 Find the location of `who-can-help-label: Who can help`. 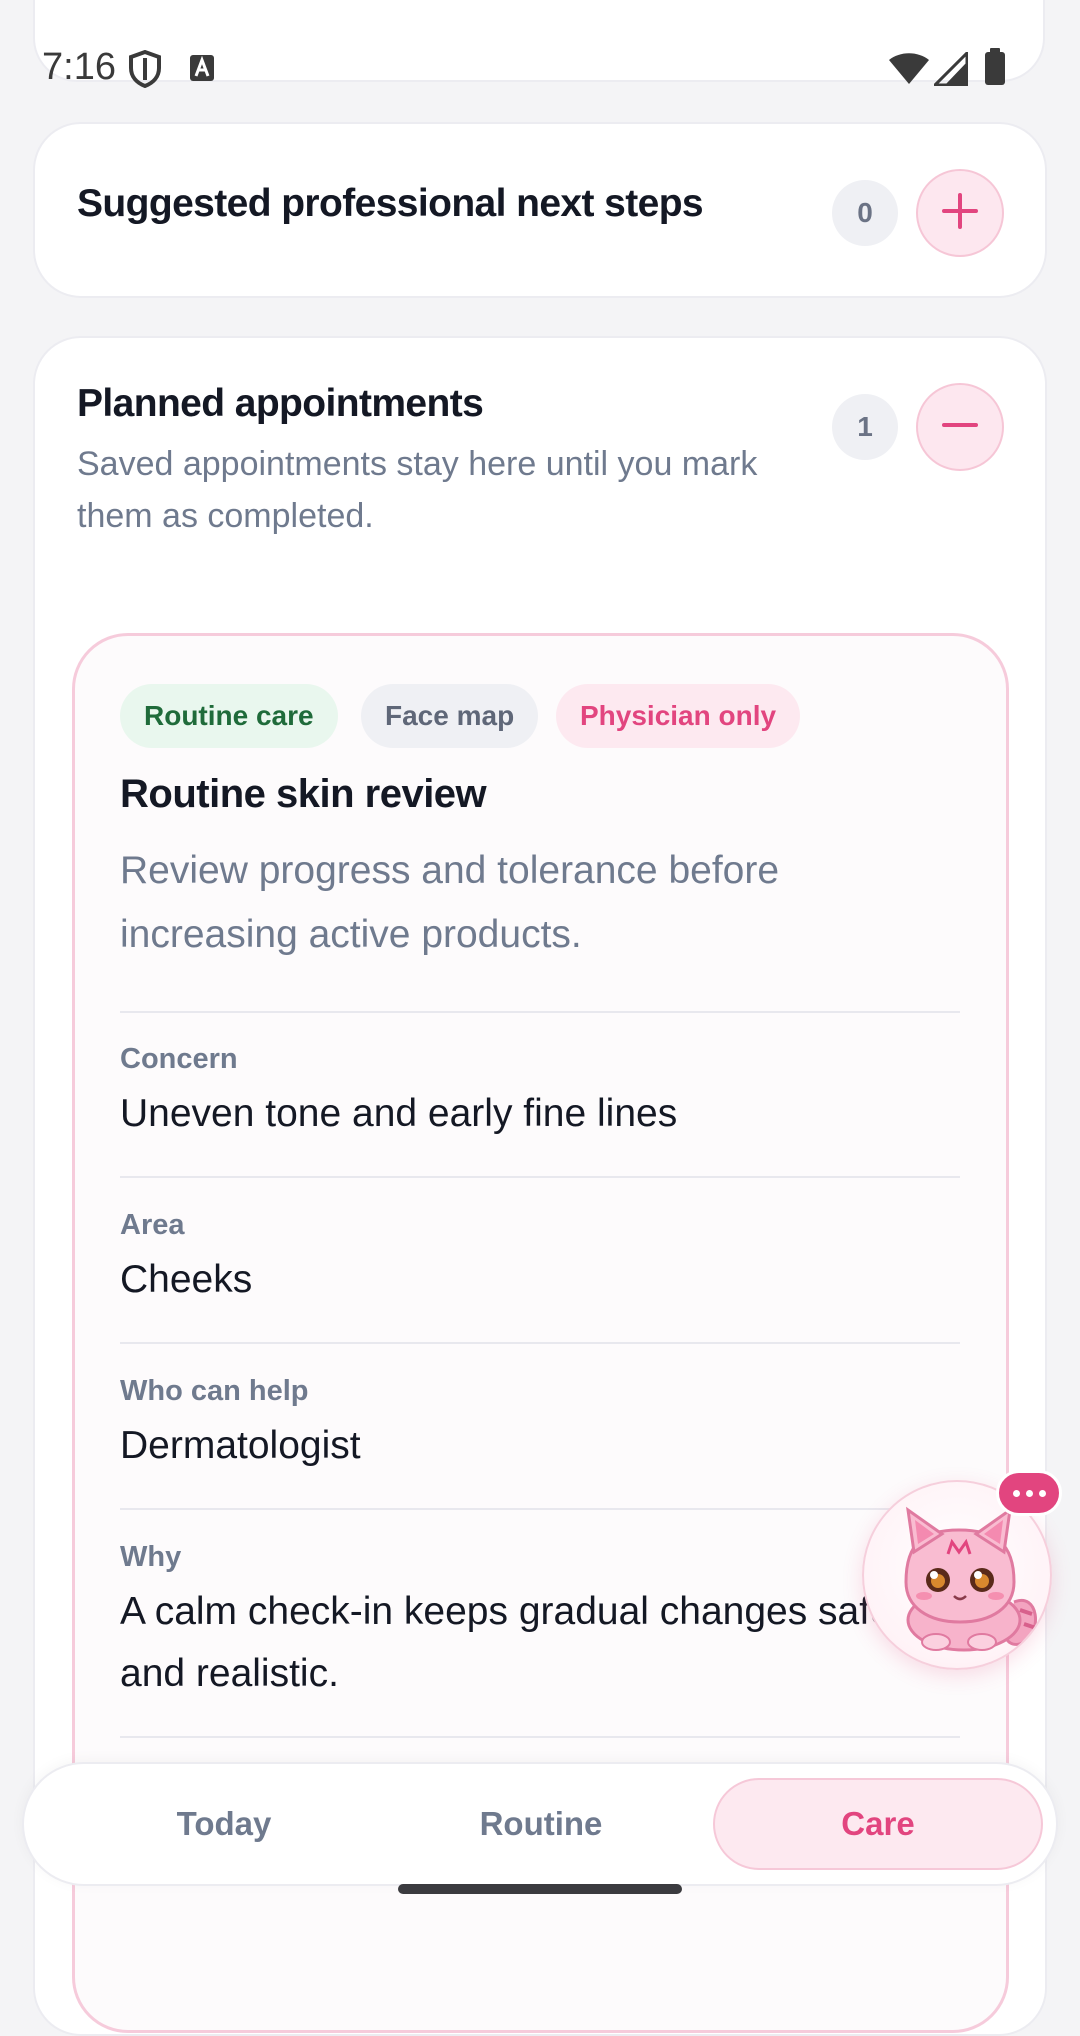

who-can-help-label: Who can help is located at coordinates (214, 1391).